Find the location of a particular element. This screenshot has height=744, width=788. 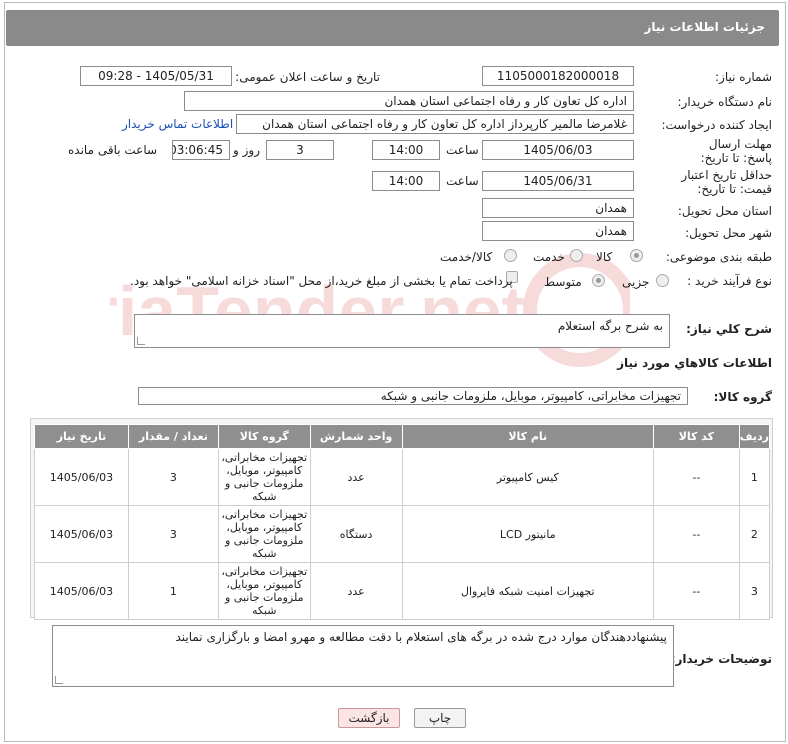

col-header-group: گروه کالا is located at coordinates (264, 436).